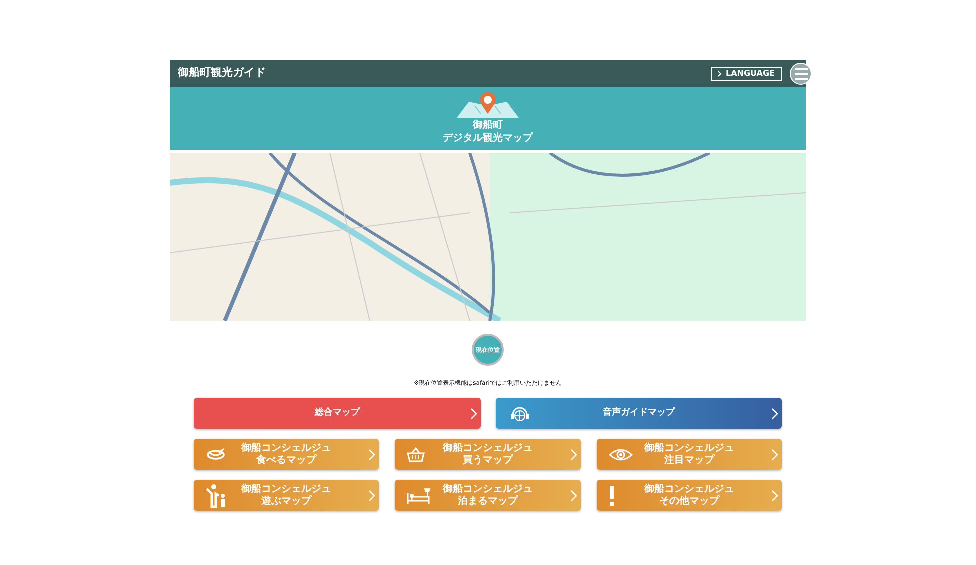  I want to click on map-button: 音声ガイドマップ, so click(639, 413).